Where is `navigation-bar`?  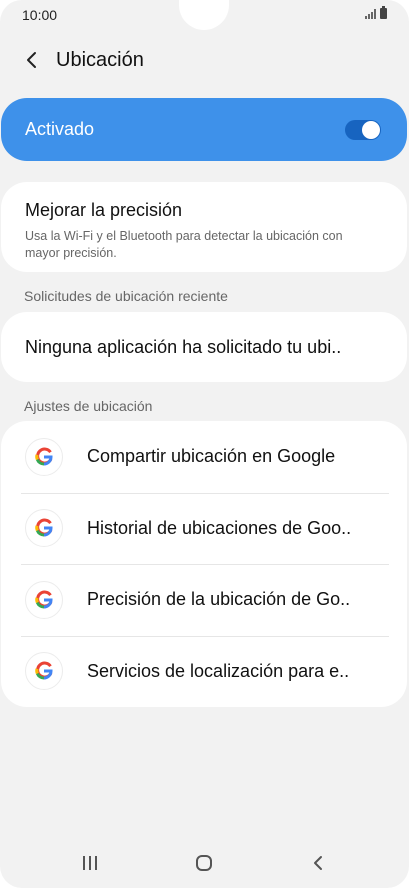
navigation-bar is located at coordinates (204, 863).